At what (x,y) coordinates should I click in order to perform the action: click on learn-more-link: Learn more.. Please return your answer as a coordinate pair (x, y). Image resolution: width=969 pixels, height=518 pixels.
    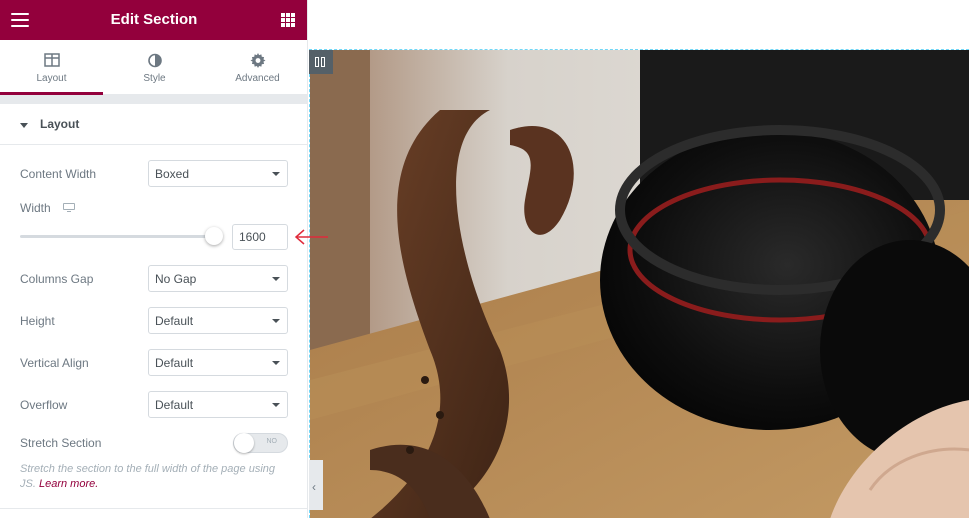
    Looking at the image, I should click on (68, 484).